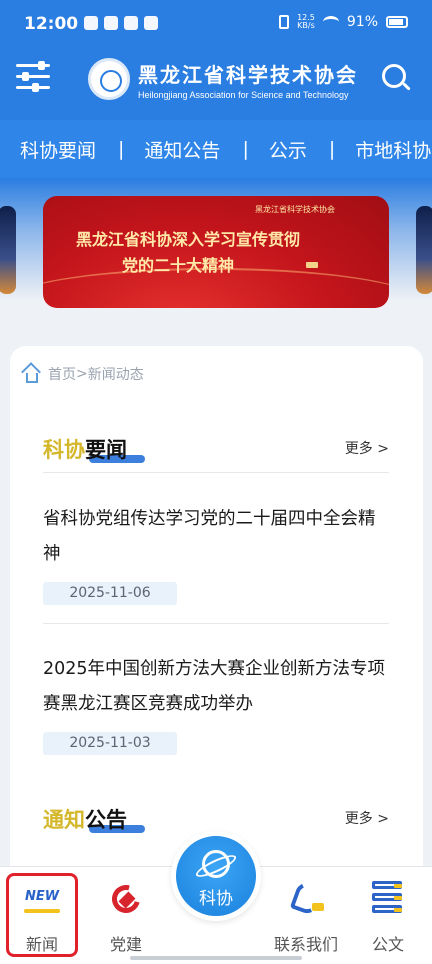 This screenshot has height=964, width=432. I want to click on section-title: 通知公告, so click(85, 819).